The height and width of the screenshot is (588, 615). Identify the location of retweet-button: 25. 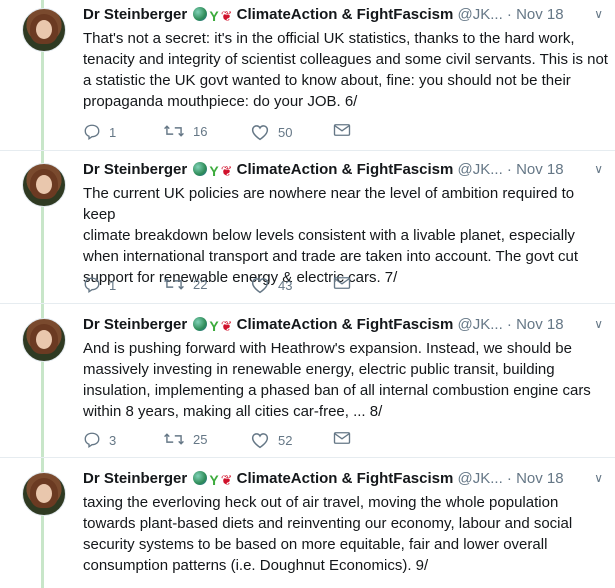
(185, 439).